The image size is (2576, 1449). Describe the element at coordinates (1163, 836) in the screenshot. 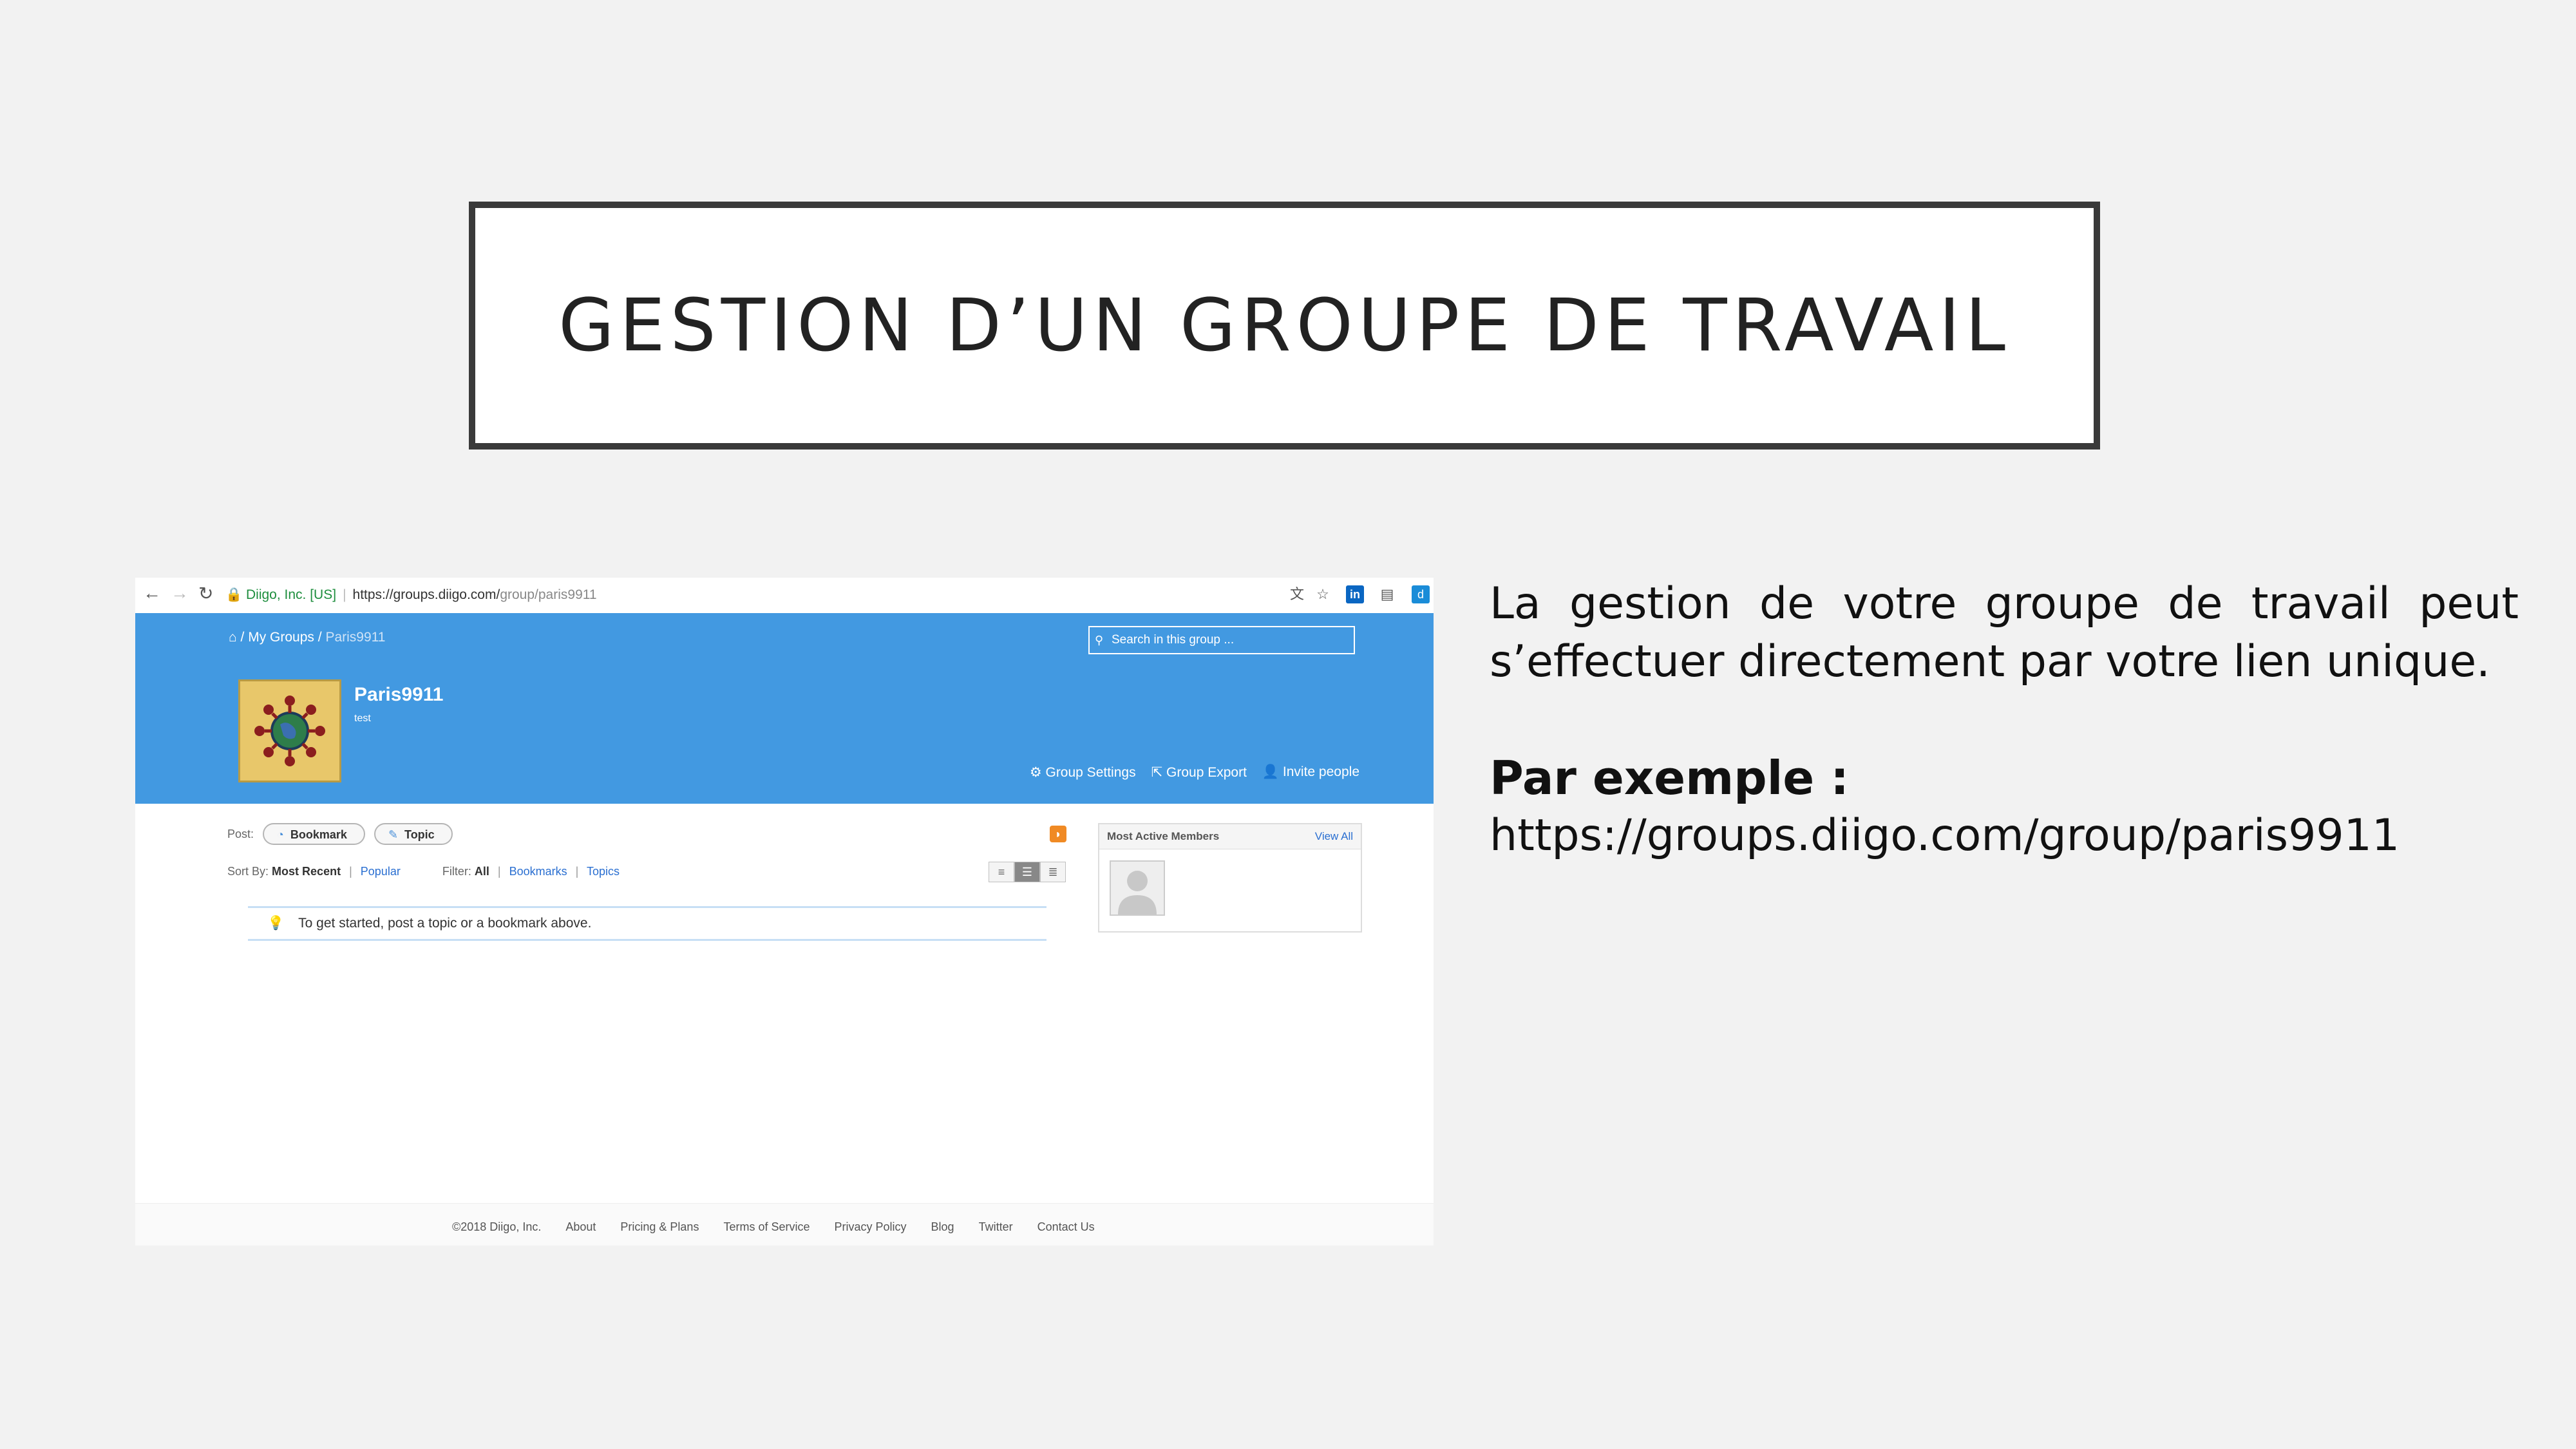

I see `members-title: Most Active Members` at that location.